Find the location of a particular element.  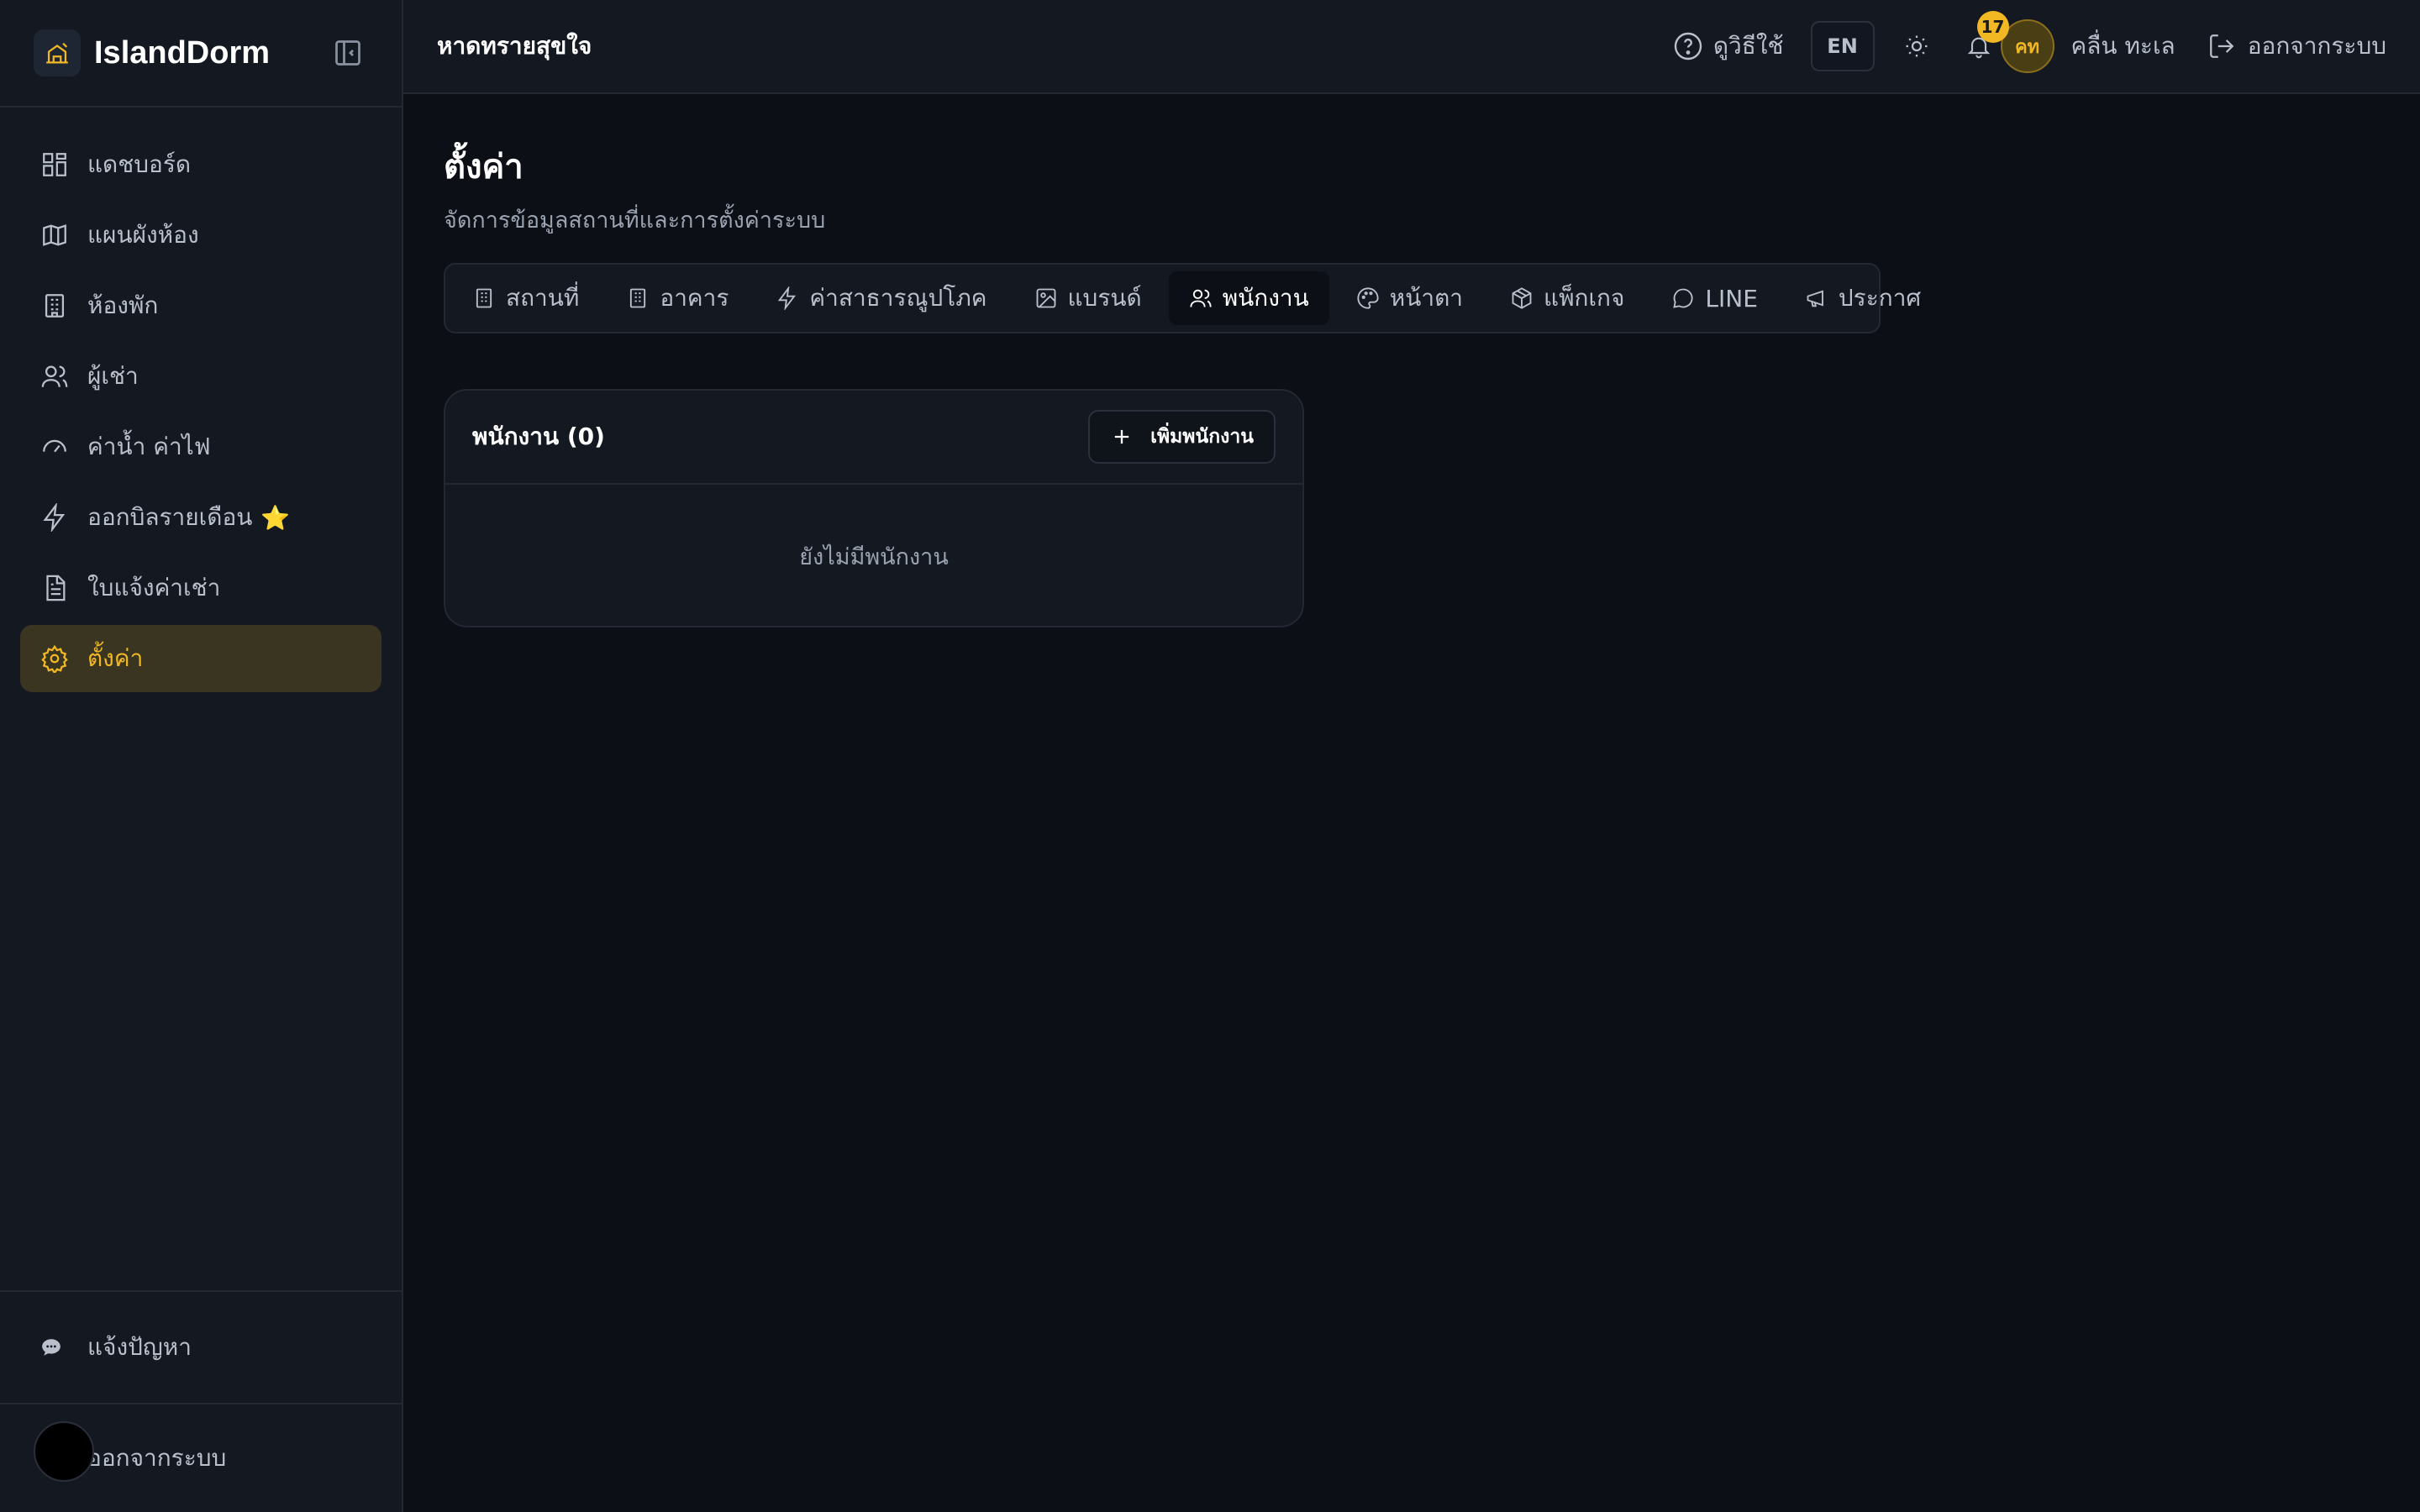

sidebar-item-label: ออกบิลรายเดือน is located at coordinates (170, 517).